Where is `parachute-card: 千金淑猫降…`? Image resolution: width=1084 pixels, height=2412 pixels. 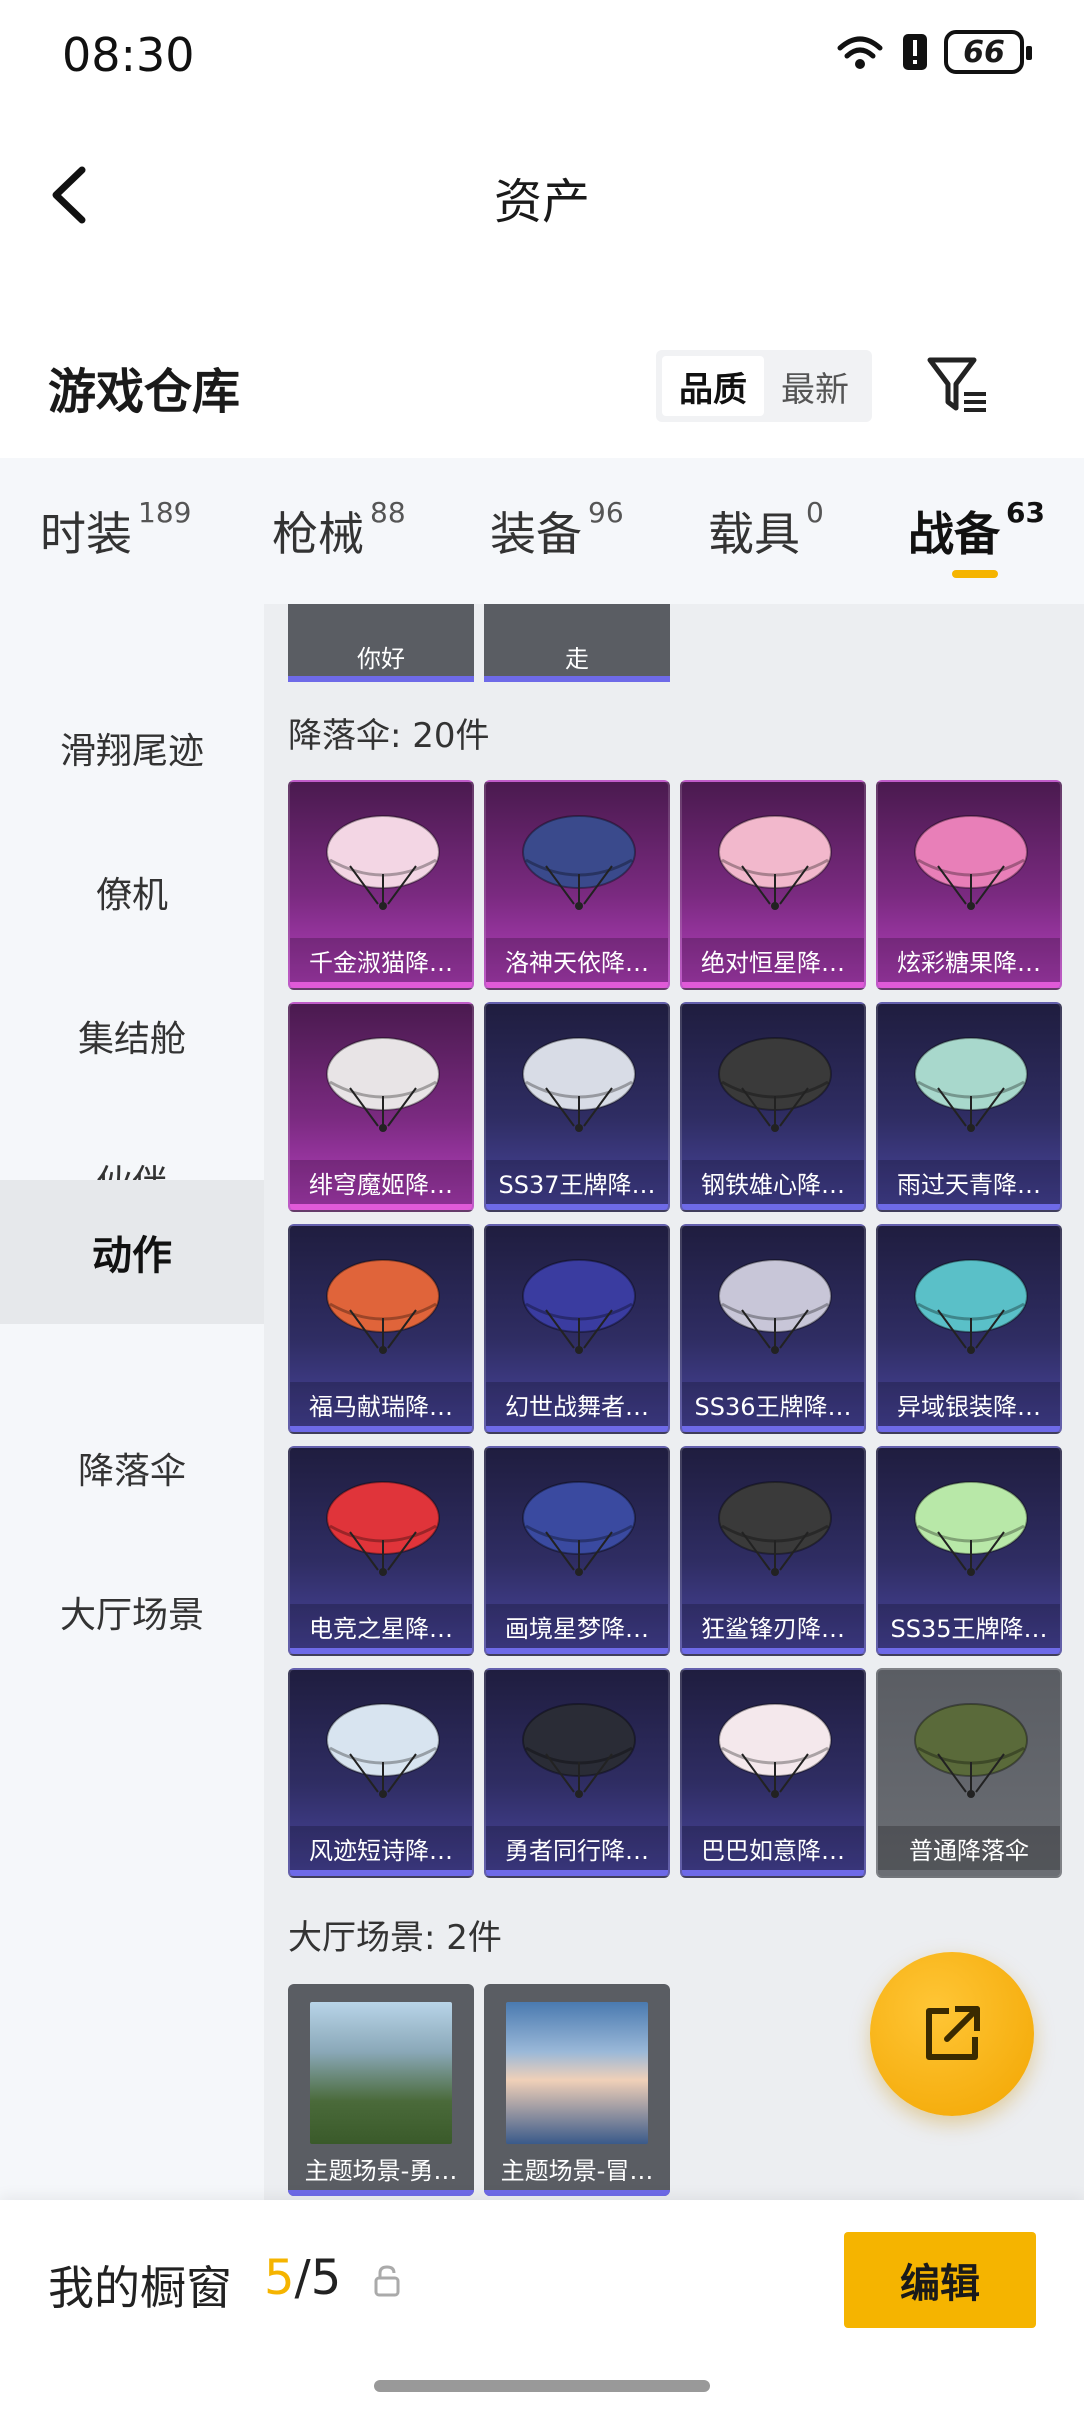
parachute-card: 千金淑猫降… is located at coordinates (381, 885).